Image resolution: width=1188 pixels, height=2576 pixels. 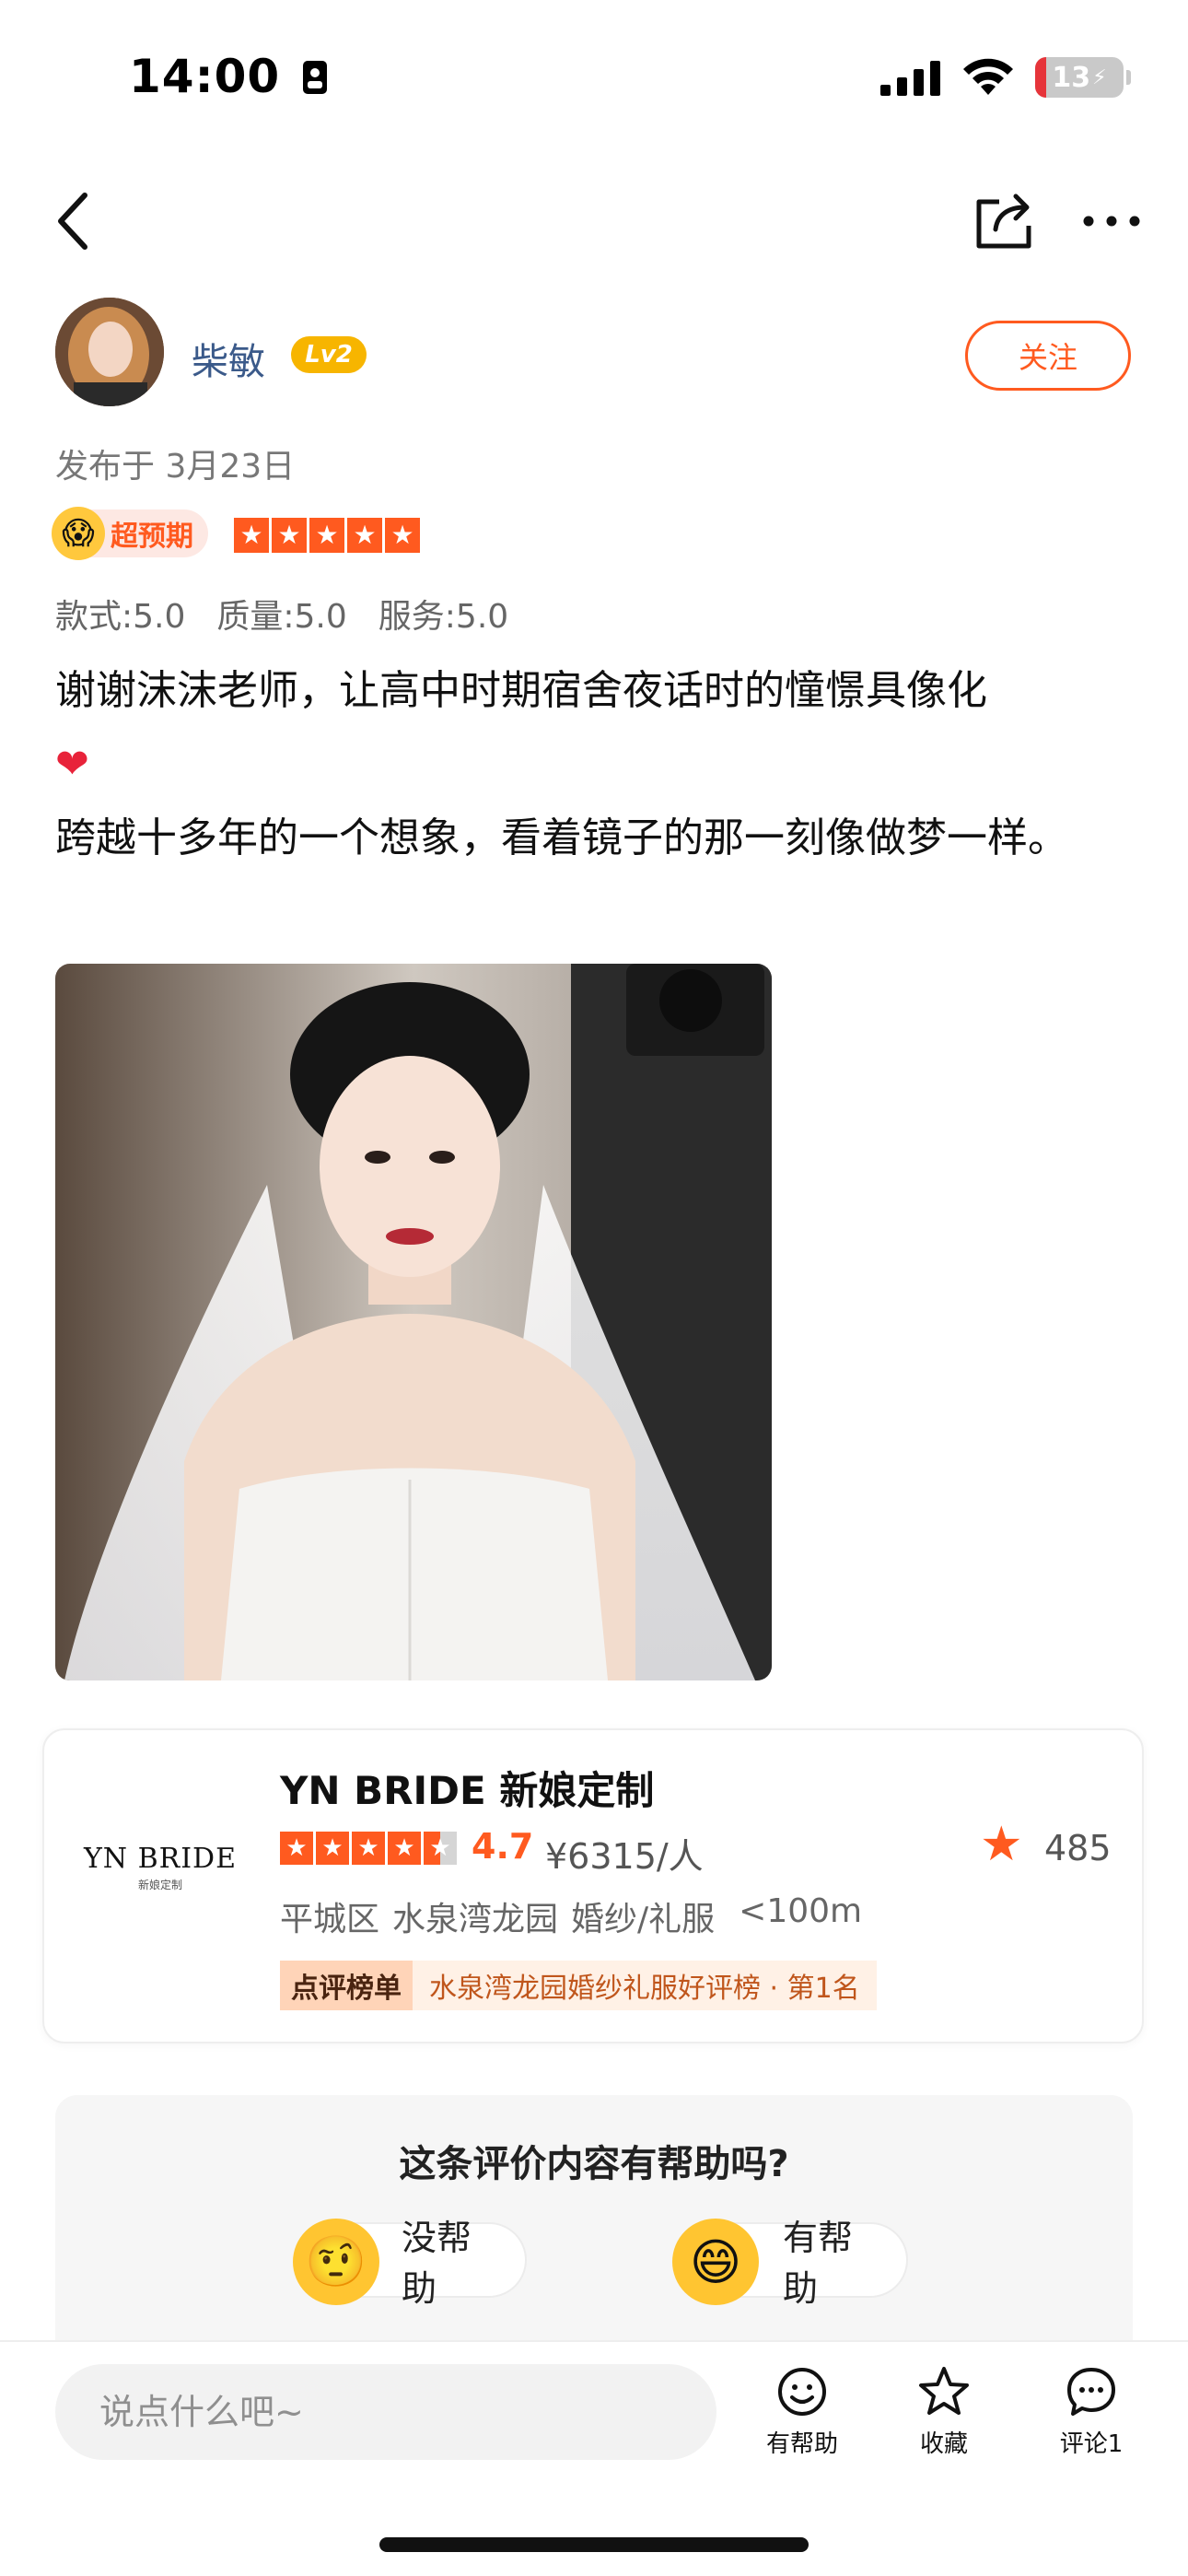 I want to click on shop-area: 水泉湾龙园, so click(x=476, y=1920).